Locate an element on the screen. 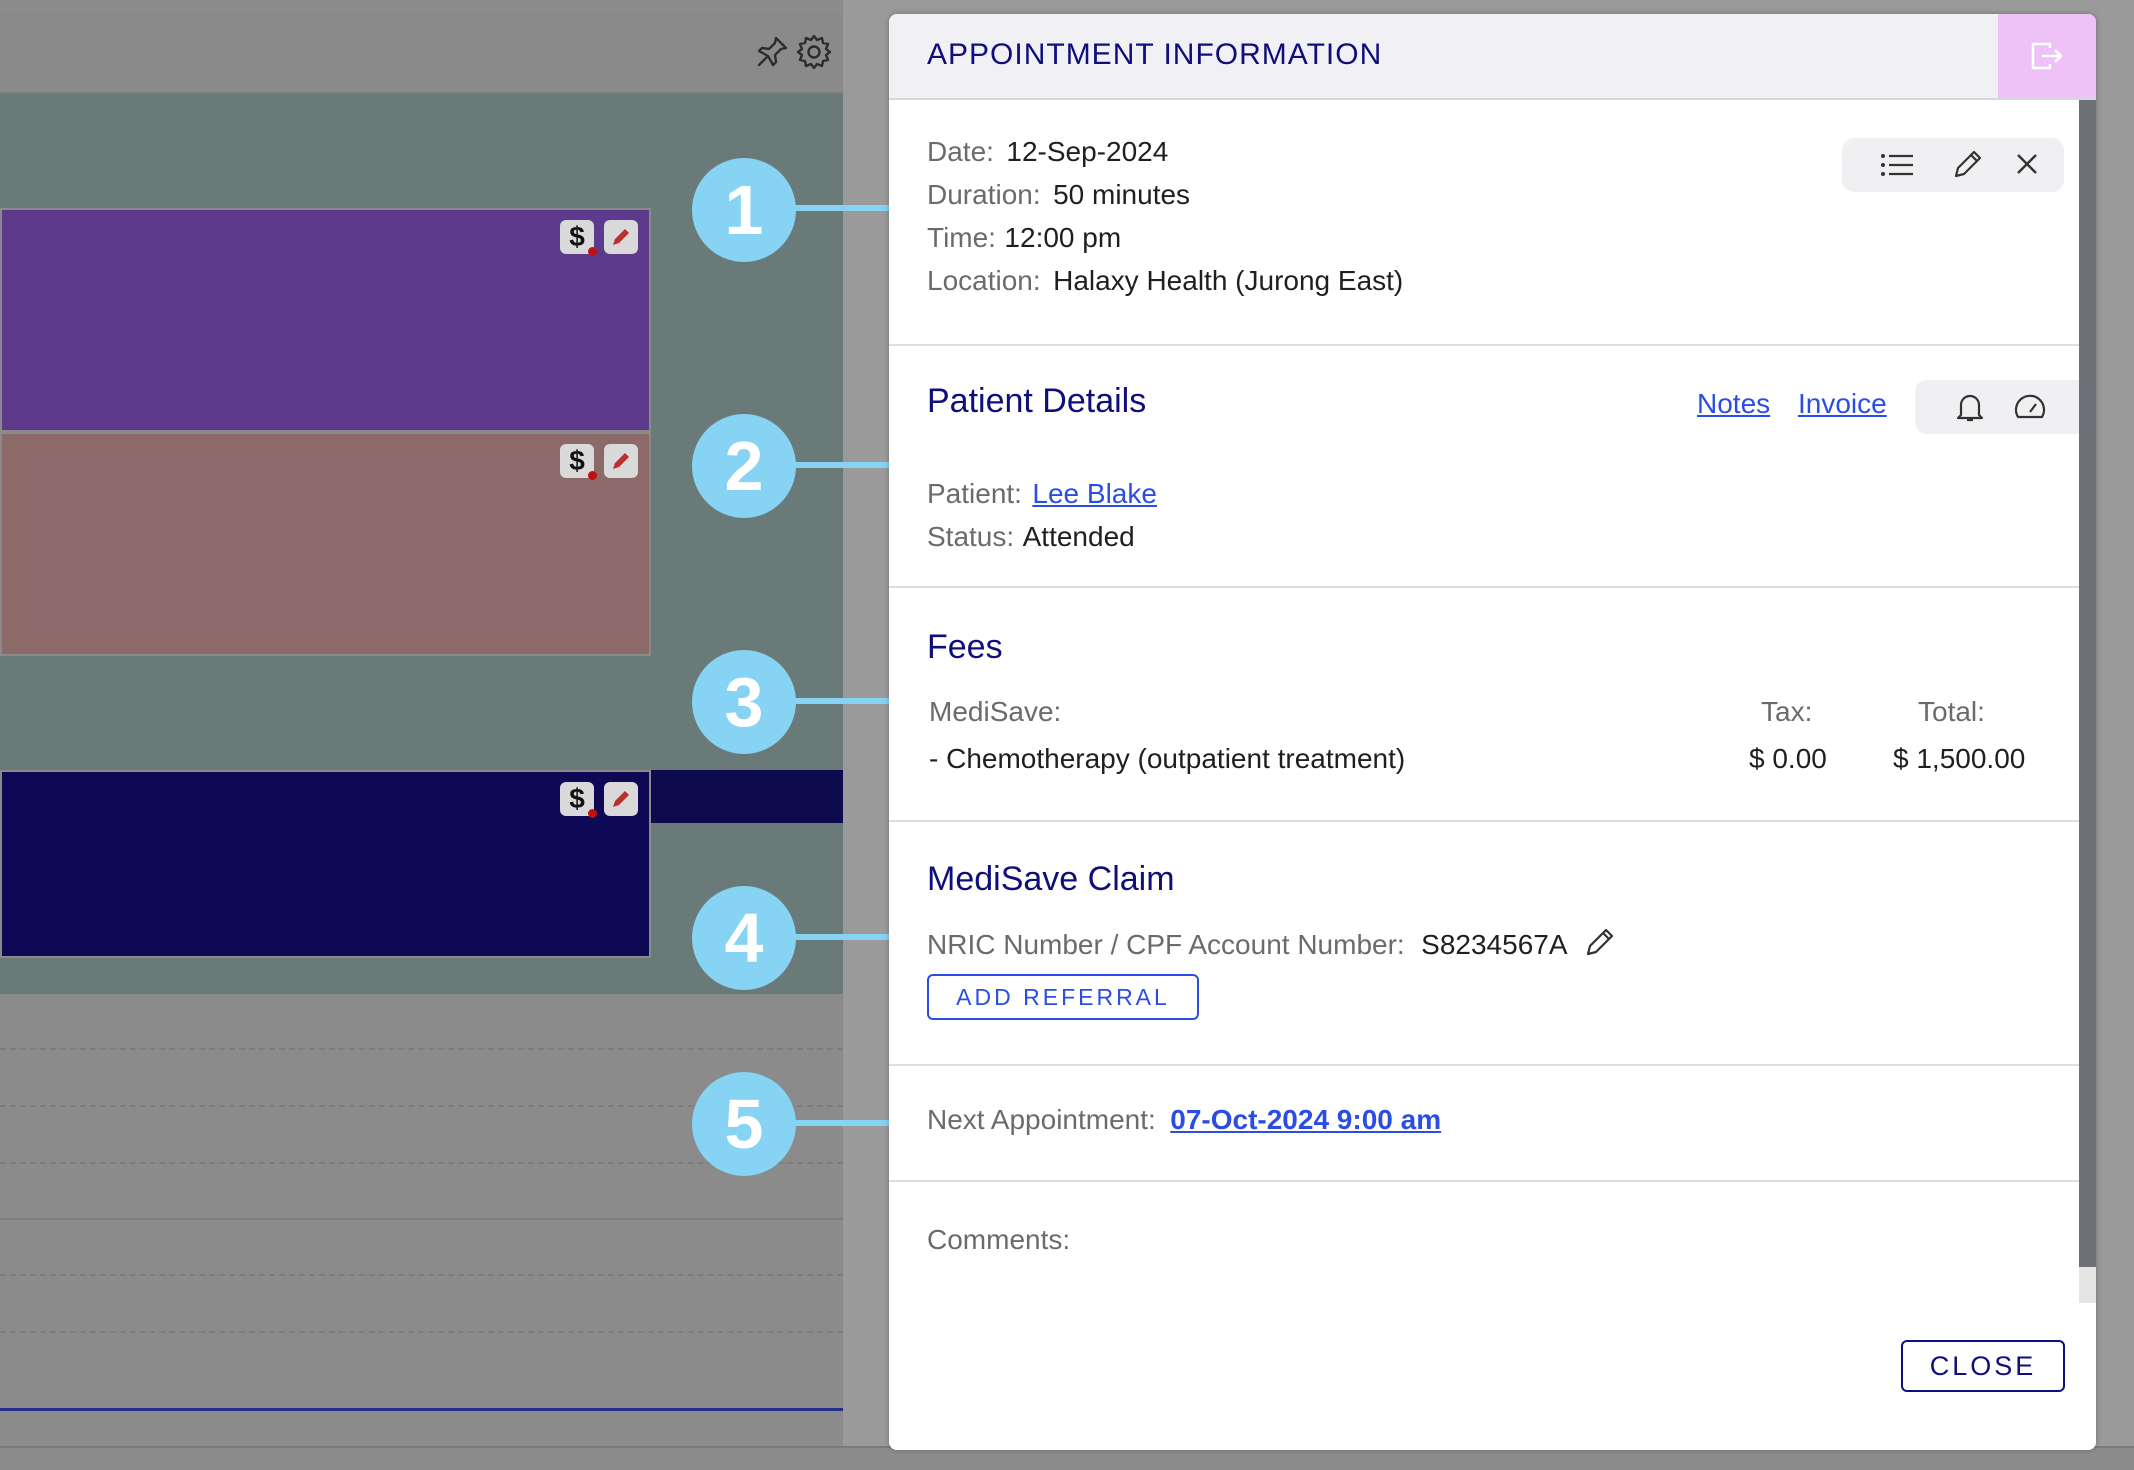  dialog-header: APPOINTMENT INFORMATION is located at coordinates (1492, 57).